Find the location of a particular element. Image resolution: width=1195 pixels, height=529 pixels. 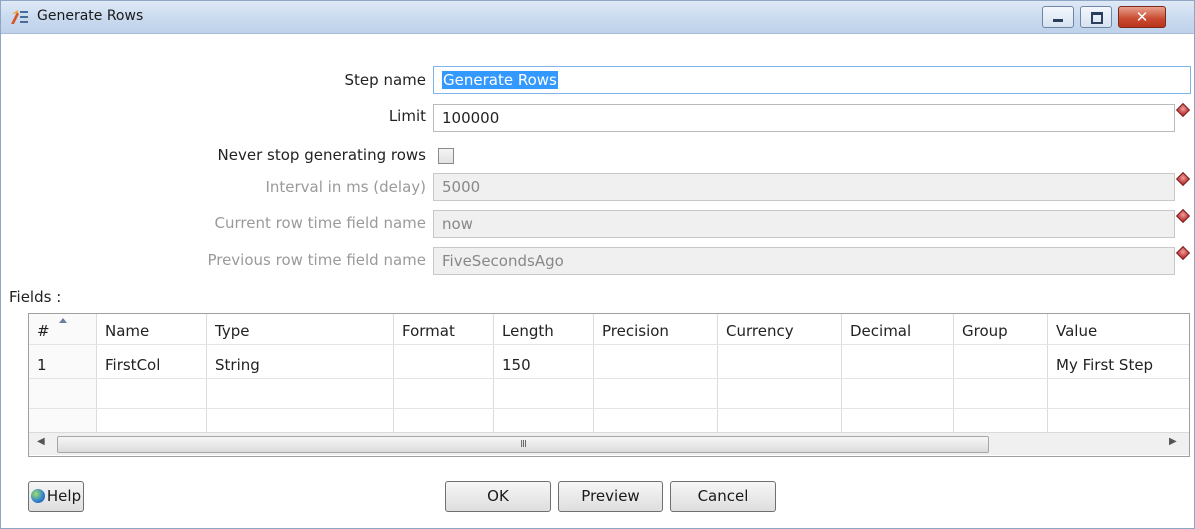

column-header-format: Format is located at coordinates (424, 329).